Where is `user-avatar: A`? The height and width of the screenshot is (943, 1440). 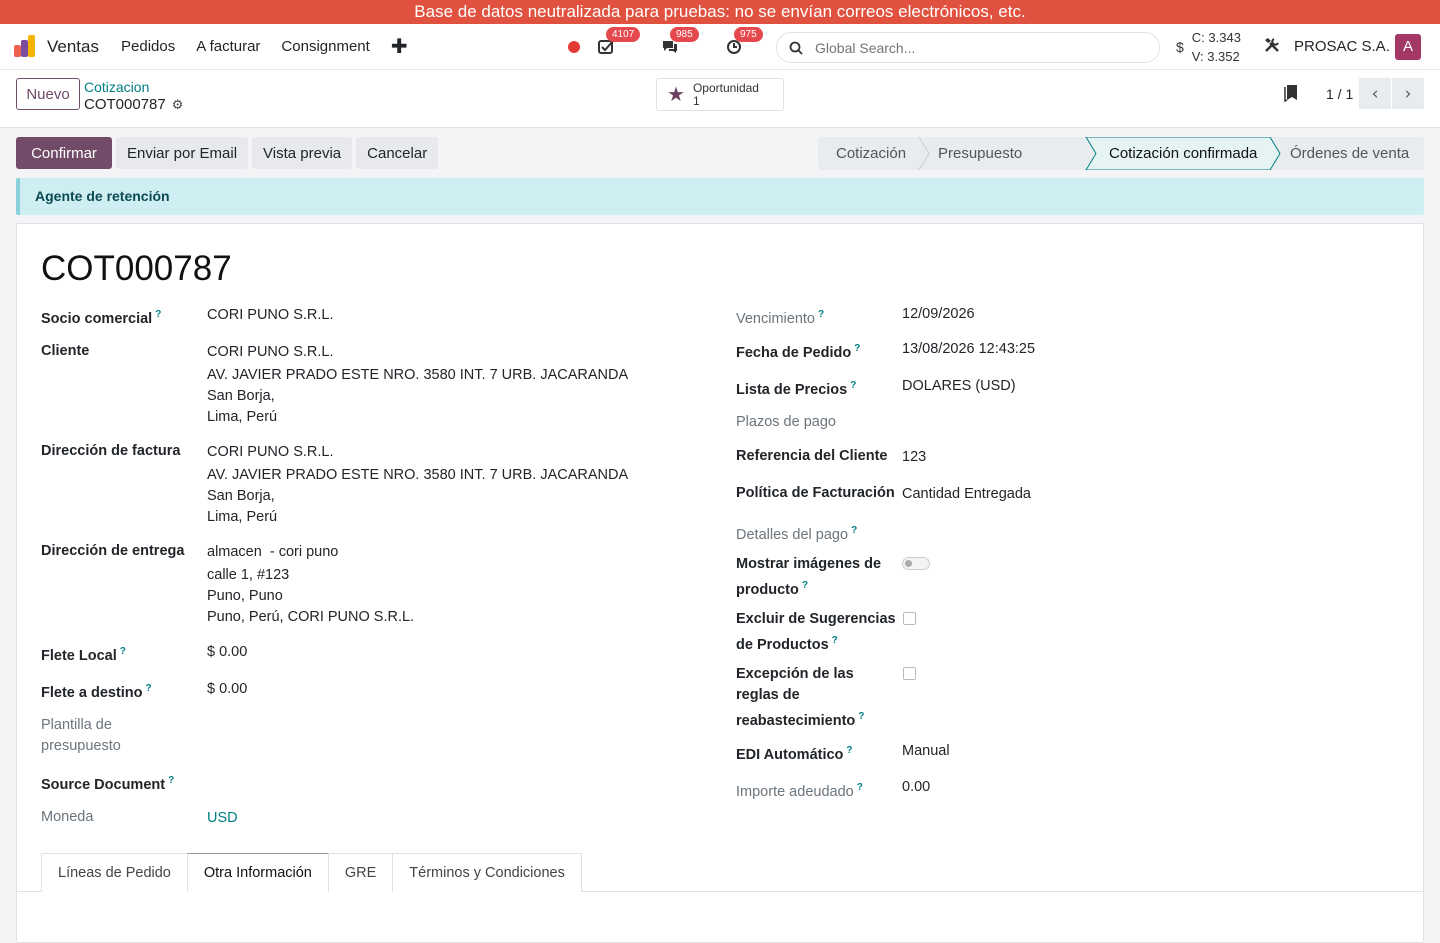
user-avatar: A is located at coordinates (1408, 47).